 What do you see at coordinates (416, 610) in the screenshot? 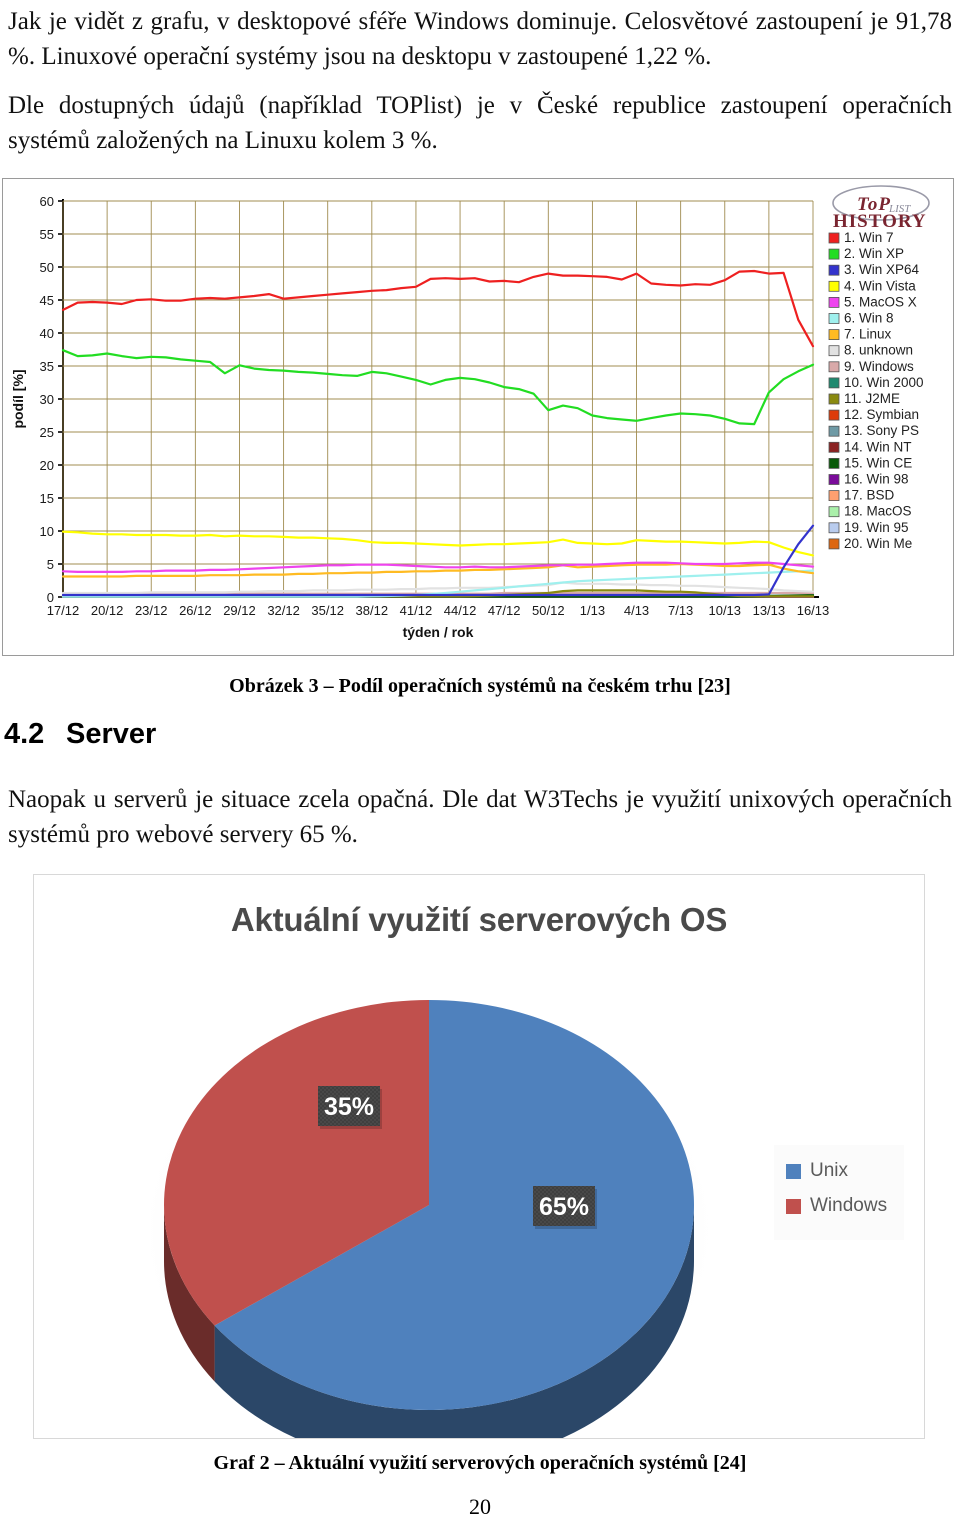
I see `svg-text: 41/12` at bounding box center [416, 610].